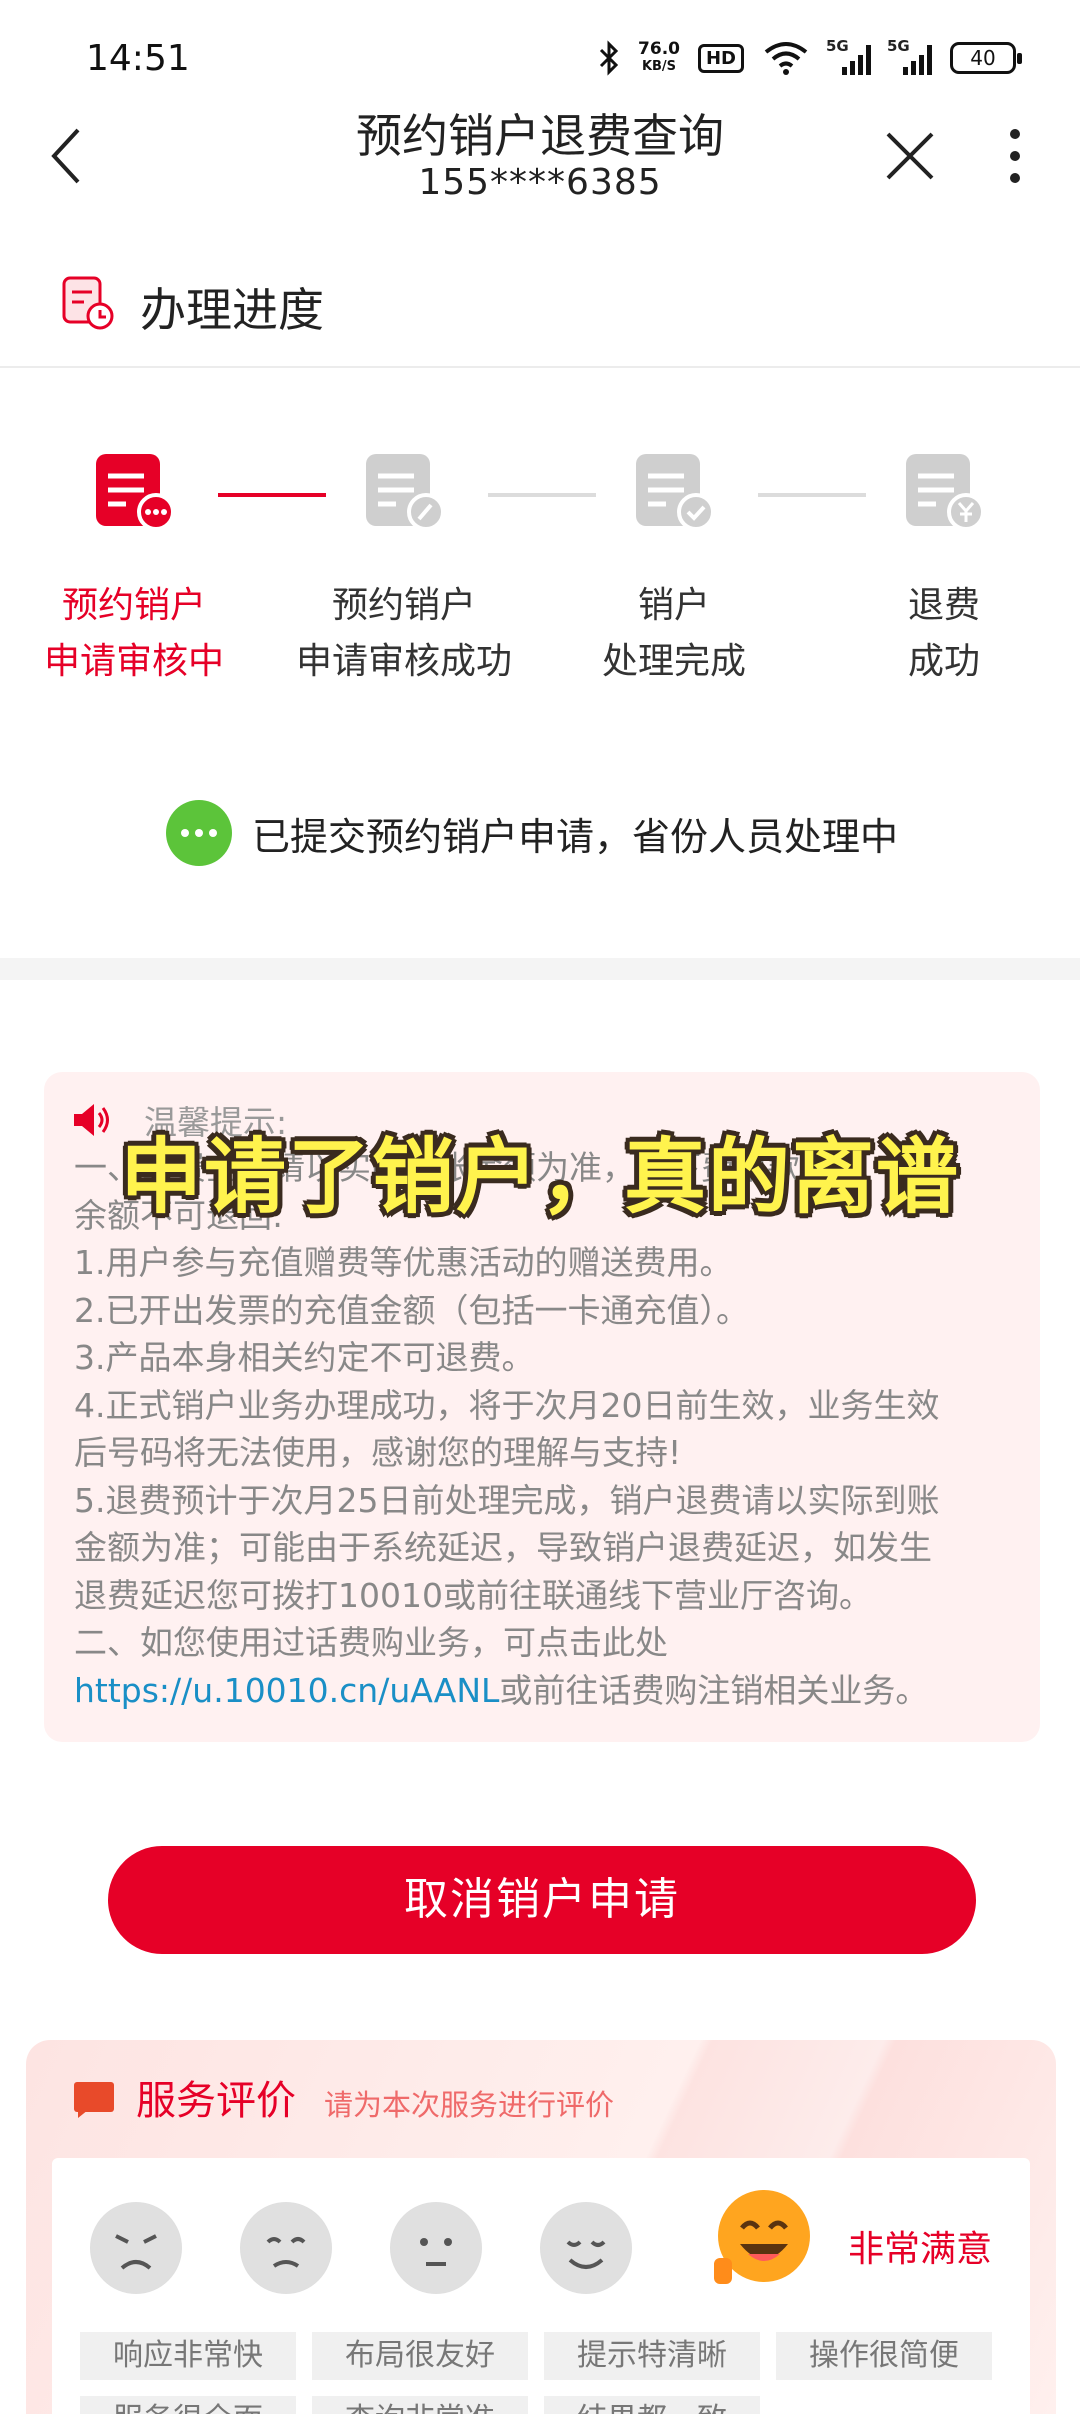  Describe the element at coordinates (542, 1900) in the screenshot. I see `cancel-application-button: 取消销户申请` at that location.